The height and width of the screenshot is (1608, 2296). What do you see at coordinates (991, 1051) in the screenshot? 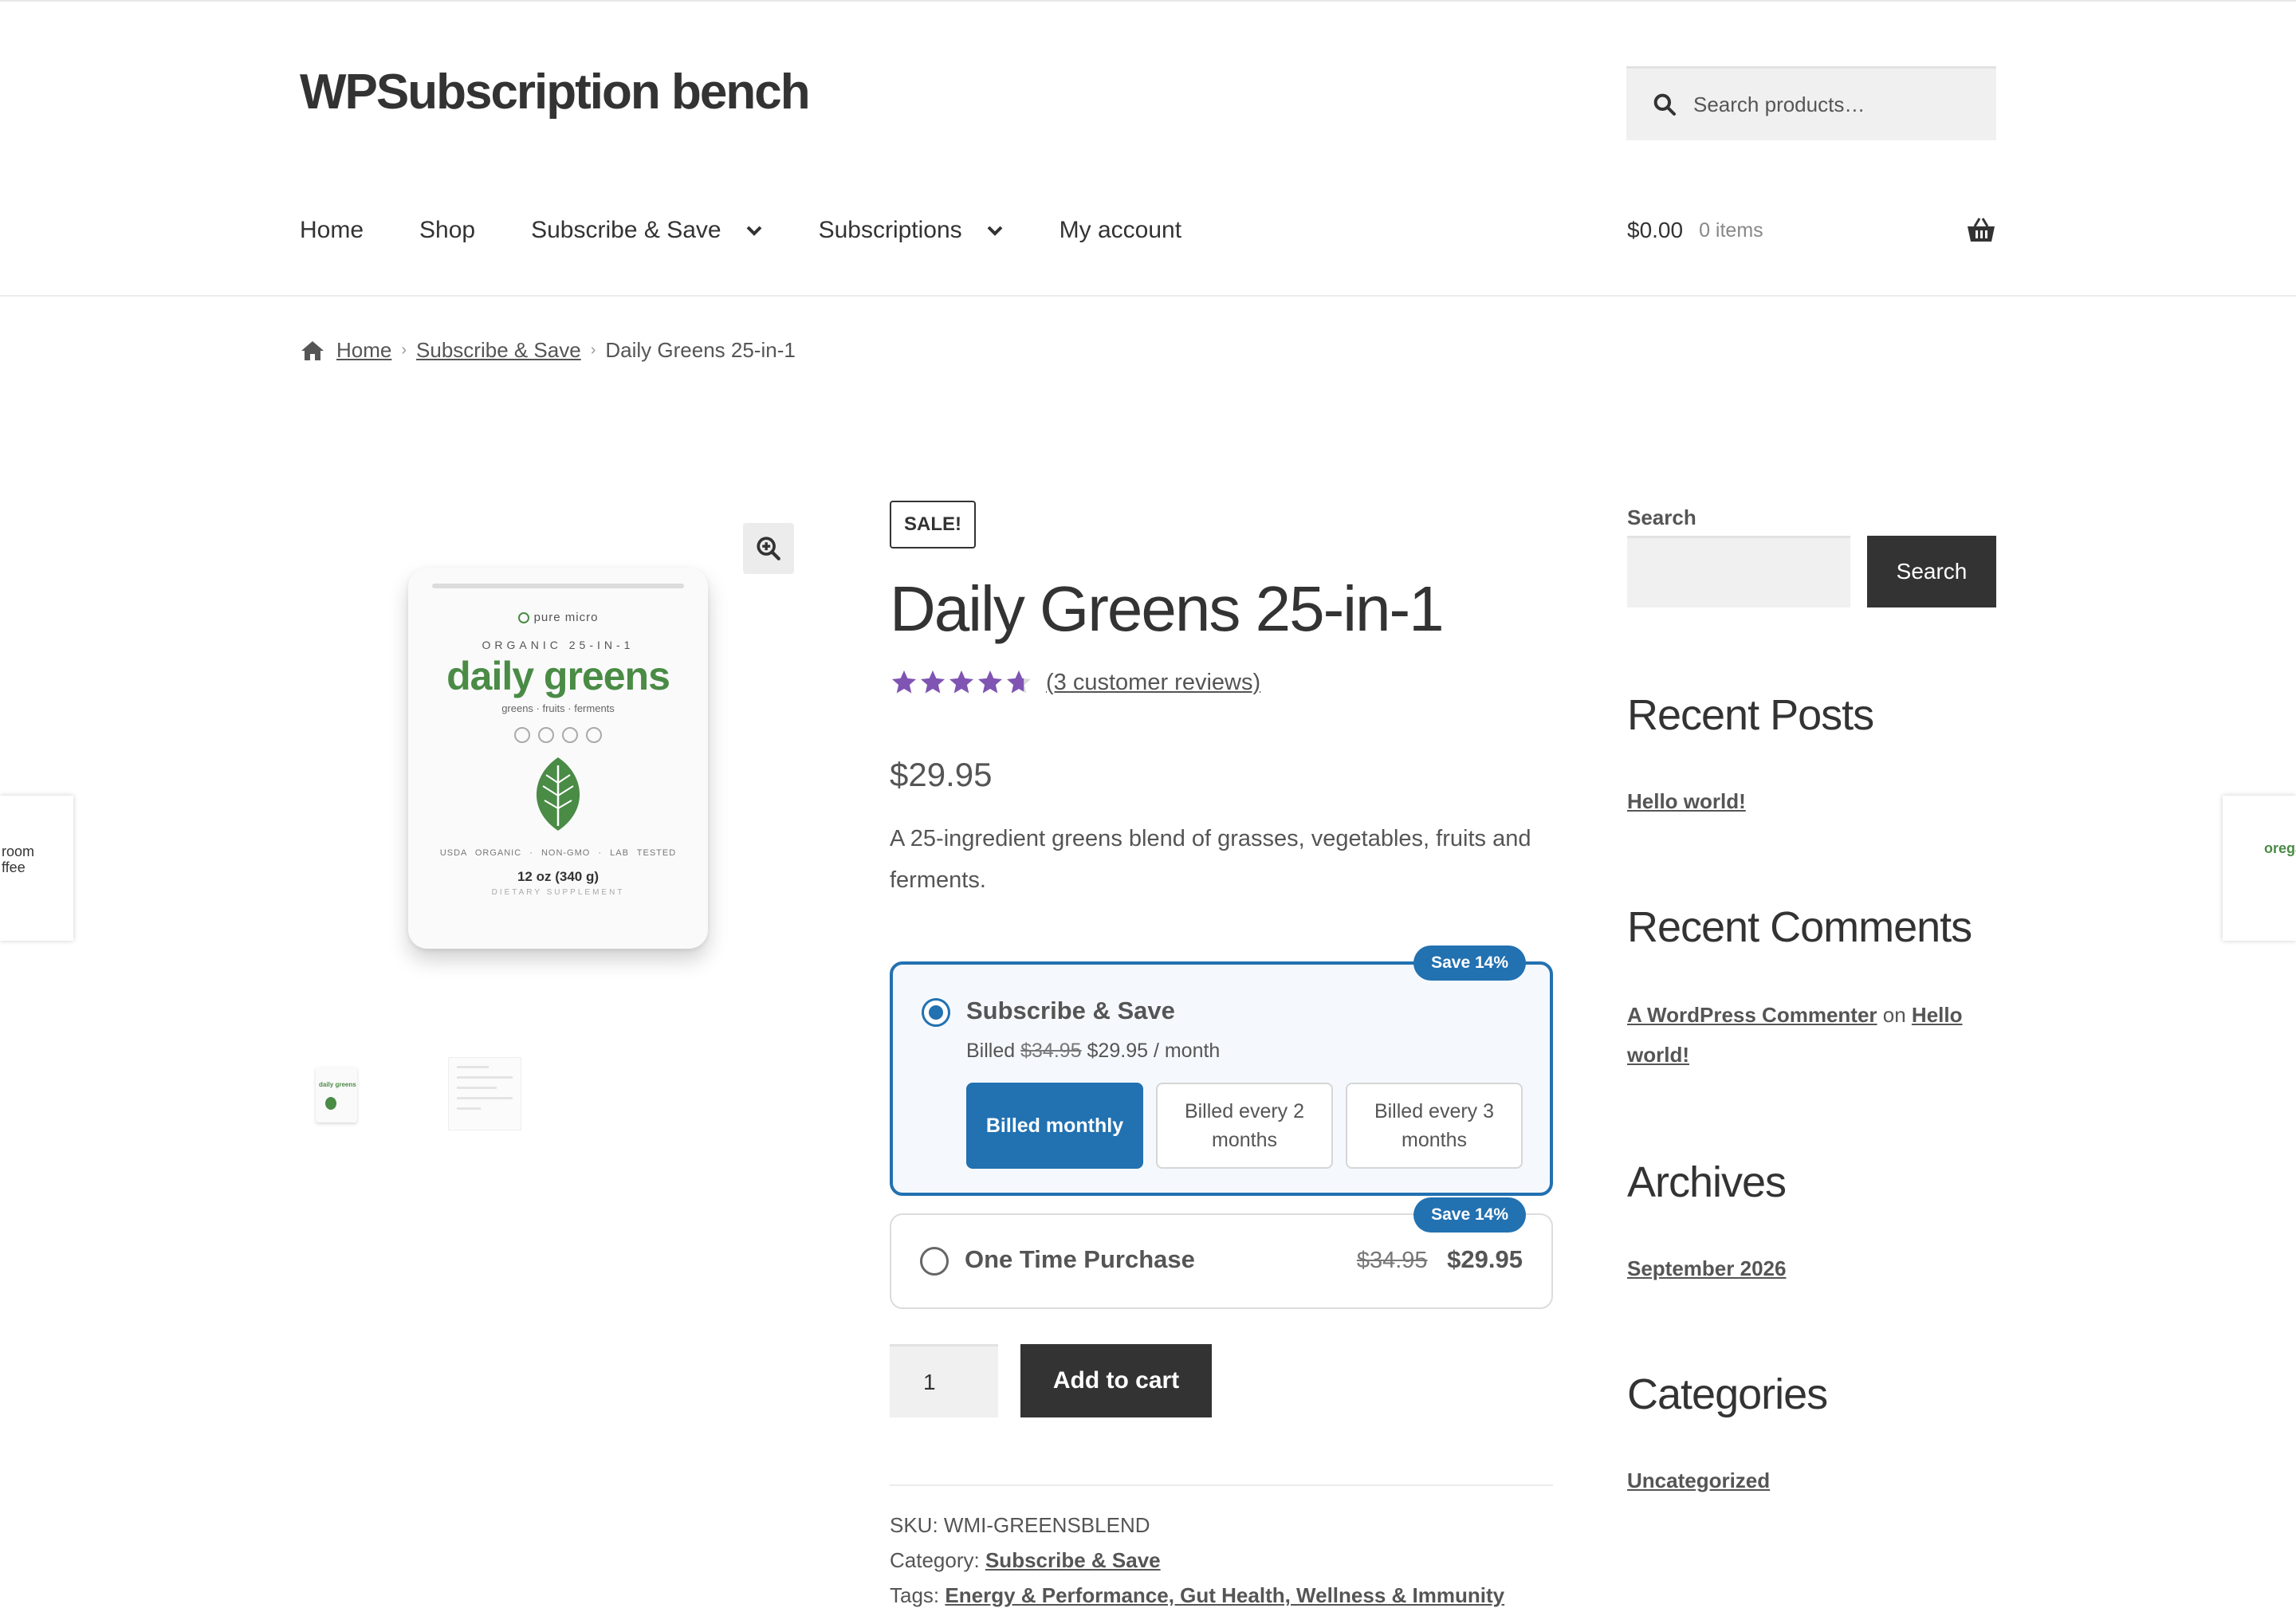
I see `billed-prefix: Billed` at bounding box center [991, 1051].